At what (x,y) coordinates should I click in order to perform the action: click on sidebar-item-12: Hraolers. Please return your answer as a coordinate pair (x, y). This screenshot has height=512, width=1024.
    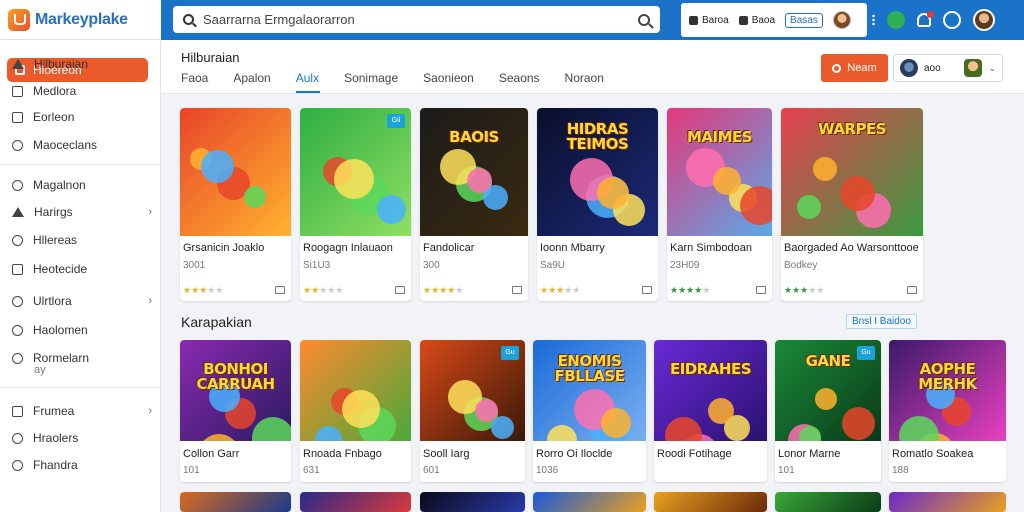
    Looking at the image, I should click on (82, 438).